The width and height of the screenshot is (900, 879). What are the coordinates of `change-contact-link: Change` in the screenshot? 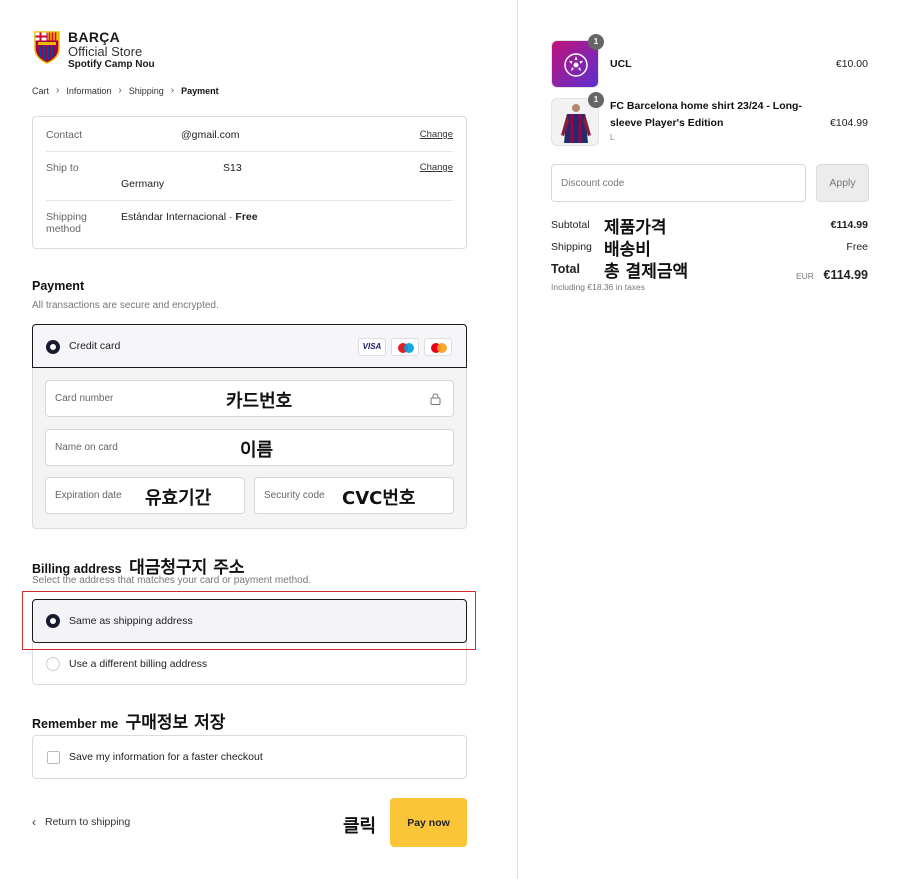 It's located at (436, 134).